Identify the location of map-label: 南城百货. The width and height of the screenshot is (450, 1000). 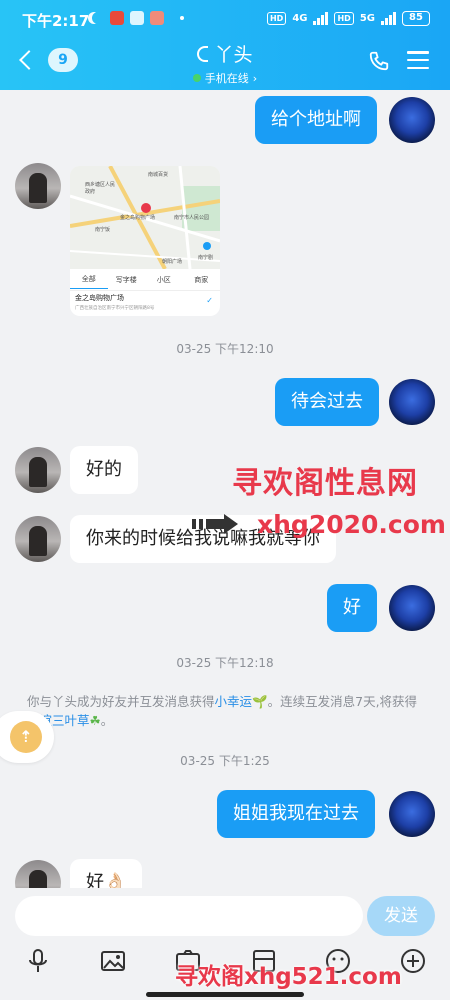
(158, 175).